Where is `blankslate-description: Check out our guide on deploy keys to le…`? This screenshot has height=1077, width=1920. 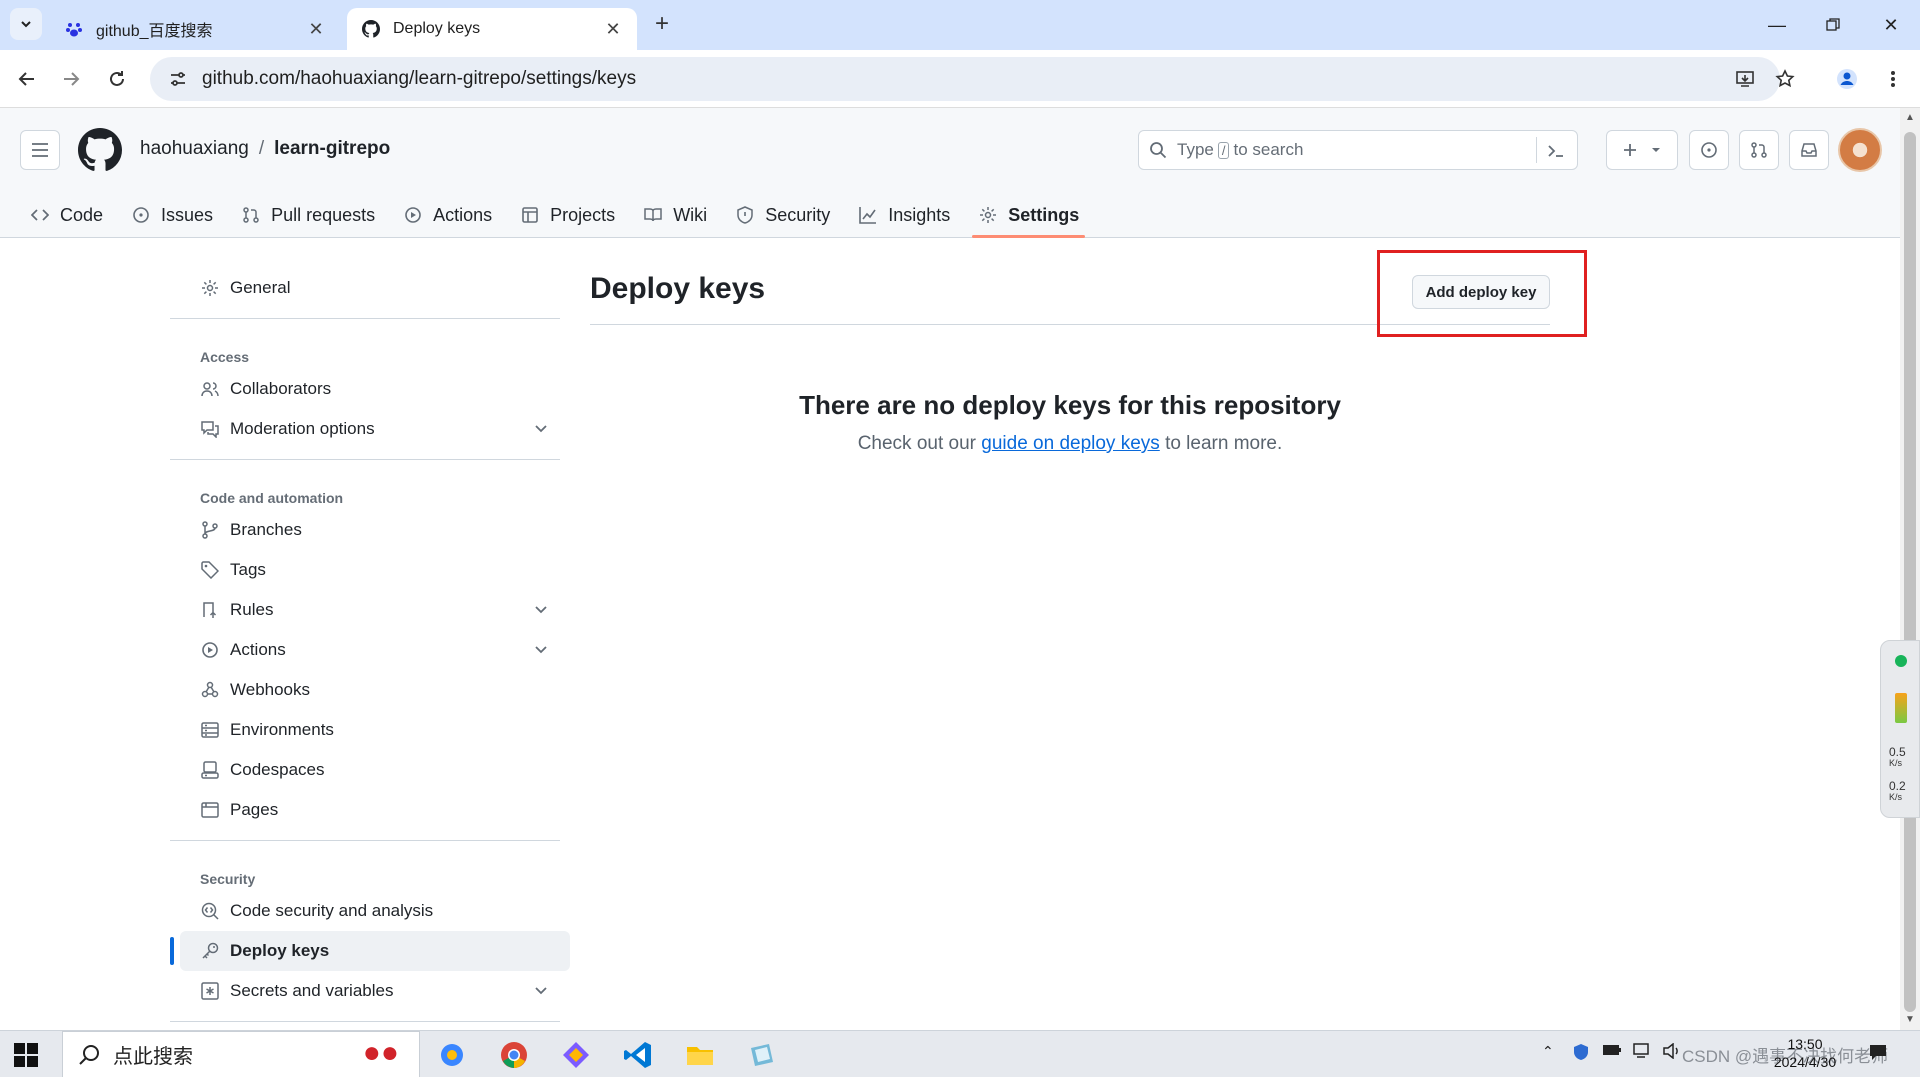
blankslate-description: Check out our guide on deploy keys to le… is located at coordinates (1070, 444).